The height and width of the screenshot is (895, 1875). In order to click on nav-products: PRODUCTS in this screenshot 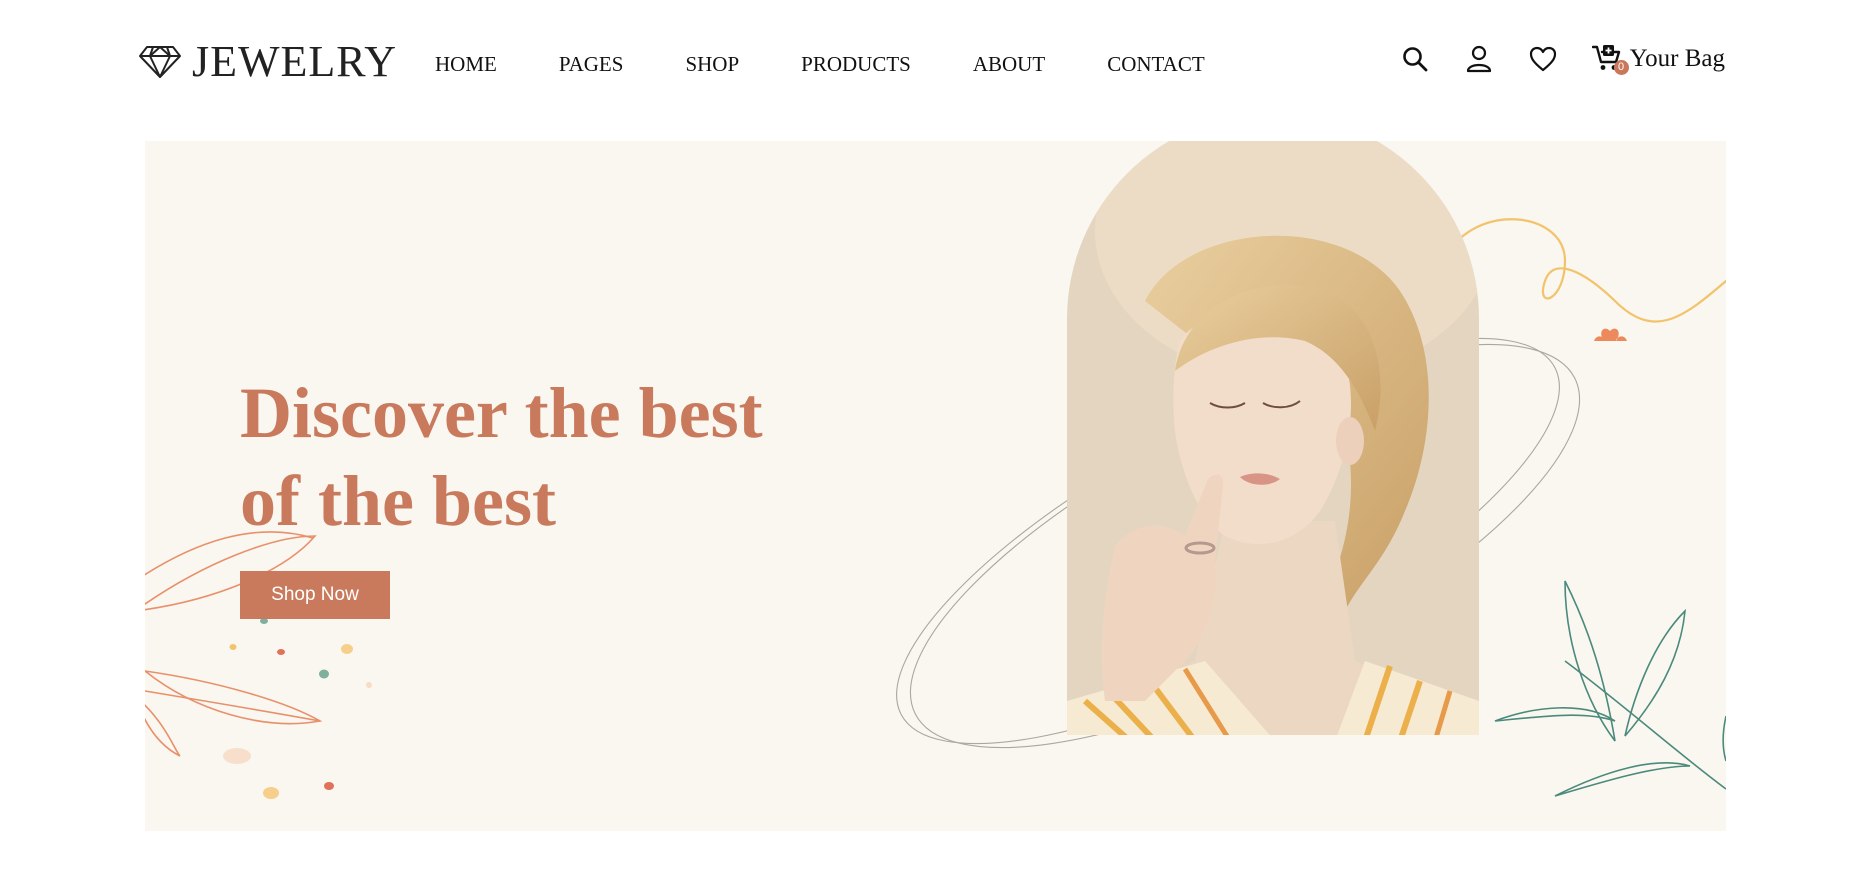, I will do `click(856, 64)`.